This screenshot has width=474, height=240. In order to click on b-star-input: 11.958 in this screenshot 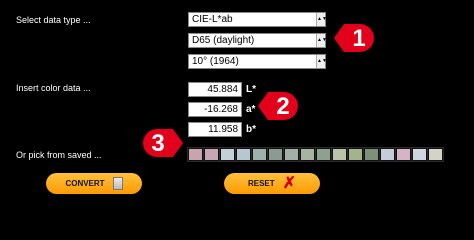, I will do `click(215, 129)`.